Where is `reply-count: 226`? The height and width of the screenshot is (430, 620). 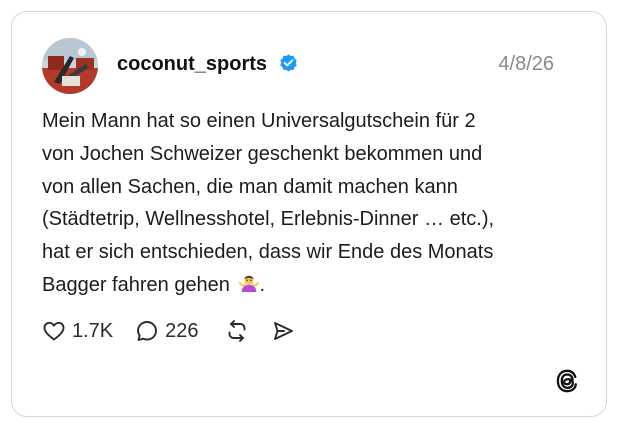
reply-count: 226 is located at coordinates (182, 330).